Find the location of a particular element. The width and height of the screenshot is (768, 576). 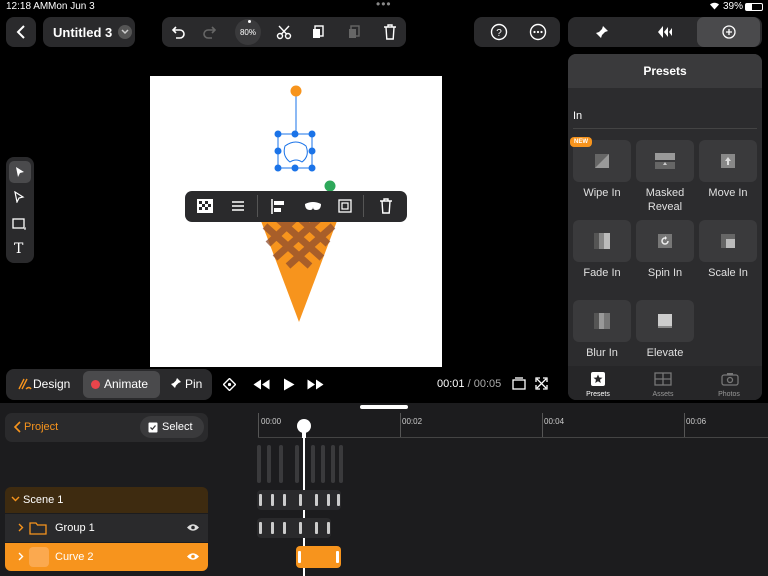

layer-row-group: Group 1 is located at coordinates (106, 528).